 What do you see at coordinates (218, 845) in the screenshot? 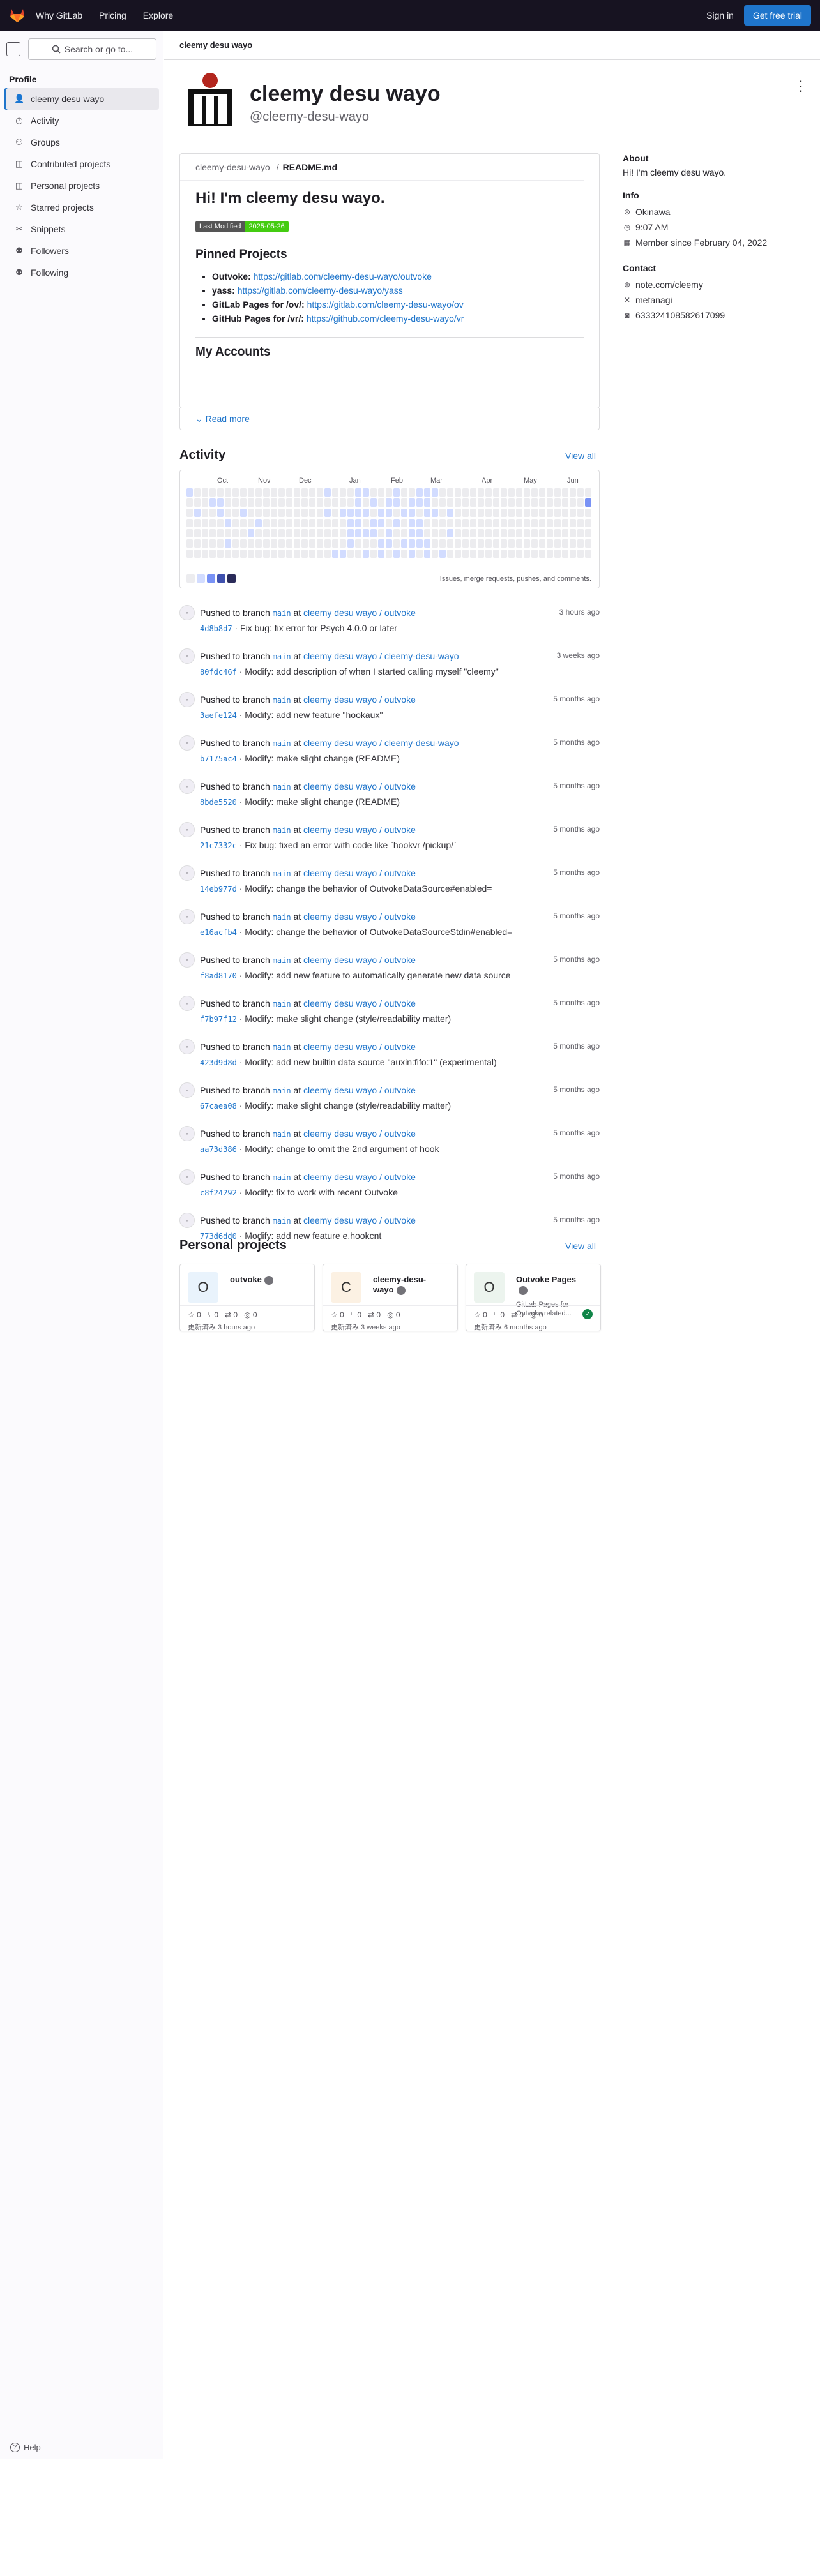
I see `commit-sha-link: 21c7332c` at bounding box center [218, 845].